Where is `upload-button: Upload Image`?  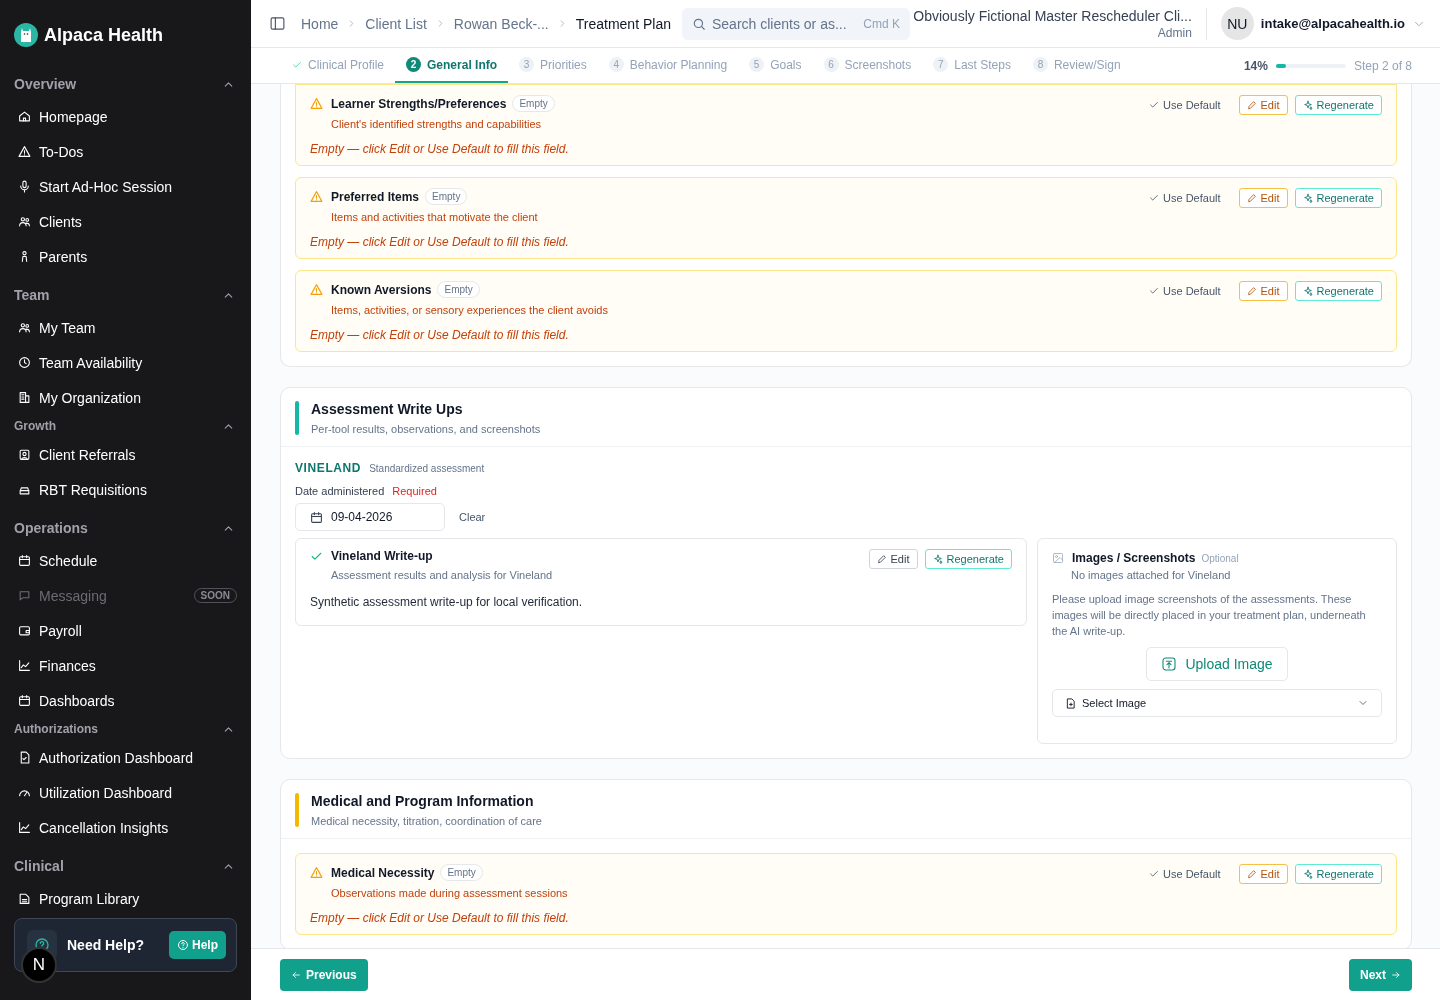 upload-button: Upload Image is located at coordinates (1217, 664).